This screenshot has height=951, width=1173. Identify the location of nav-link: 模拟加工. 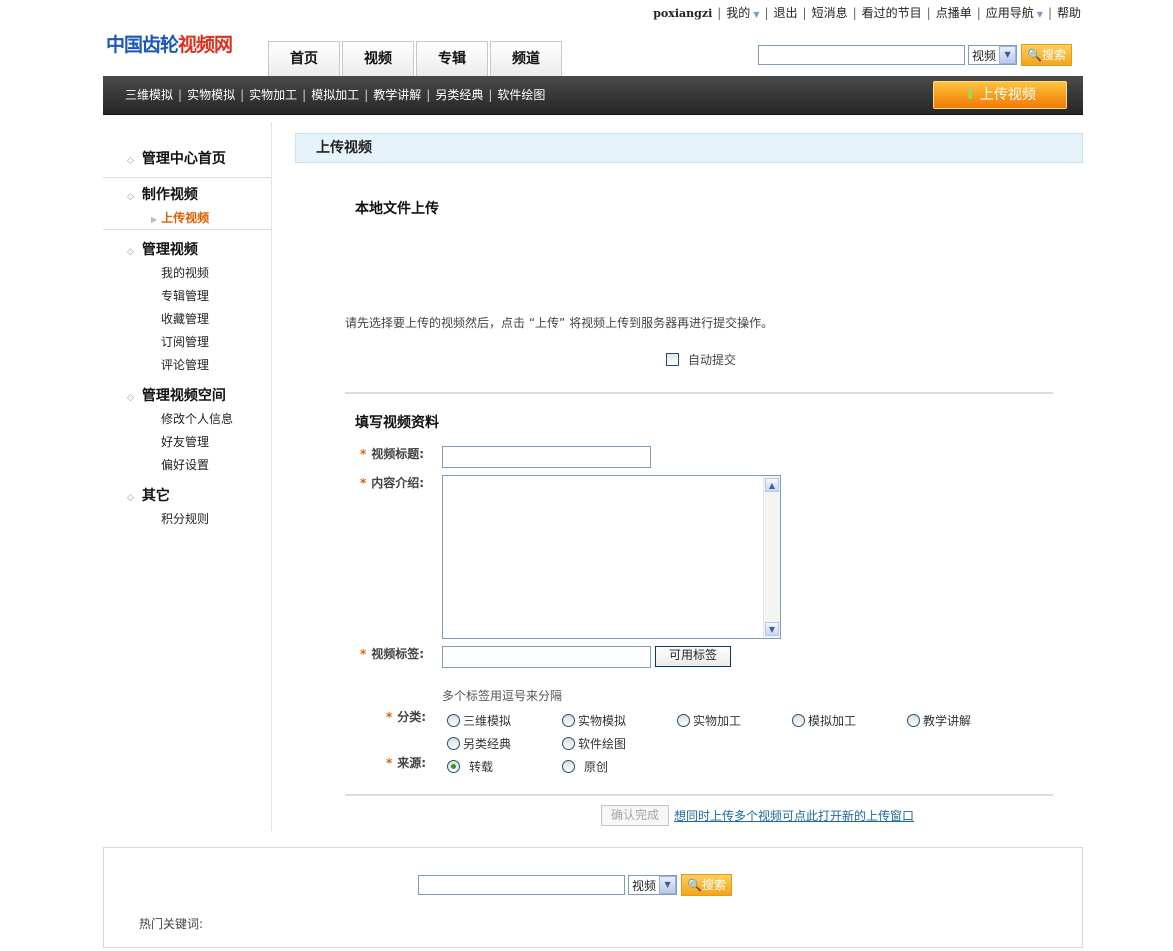
(335, 95).